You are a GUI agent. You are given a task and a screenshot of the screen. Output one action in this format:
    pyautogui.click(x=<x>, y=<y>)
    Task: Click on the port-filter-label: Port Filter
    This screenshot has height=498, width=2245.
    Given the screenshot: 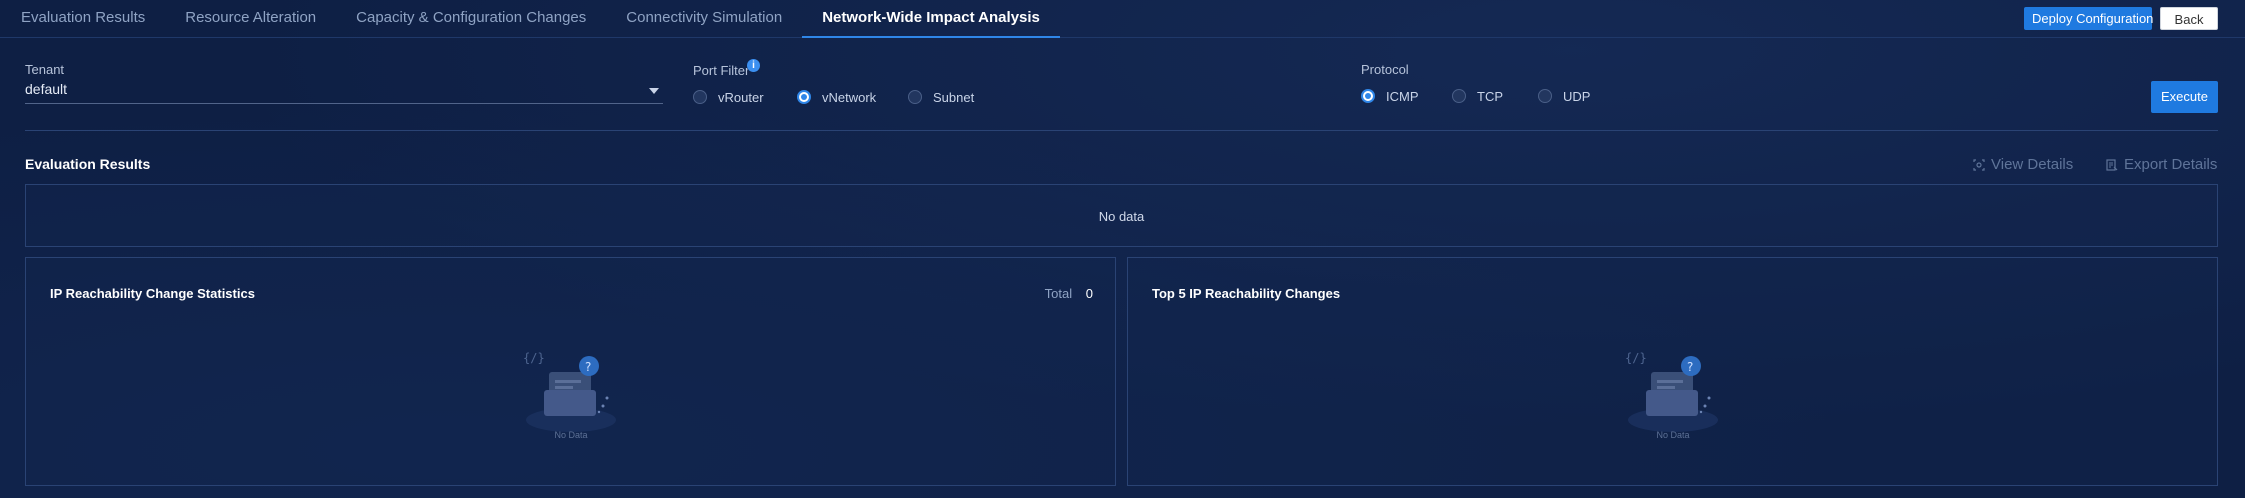 What is the action you would take?
    pyautogui.click(x=721, y=70)
    